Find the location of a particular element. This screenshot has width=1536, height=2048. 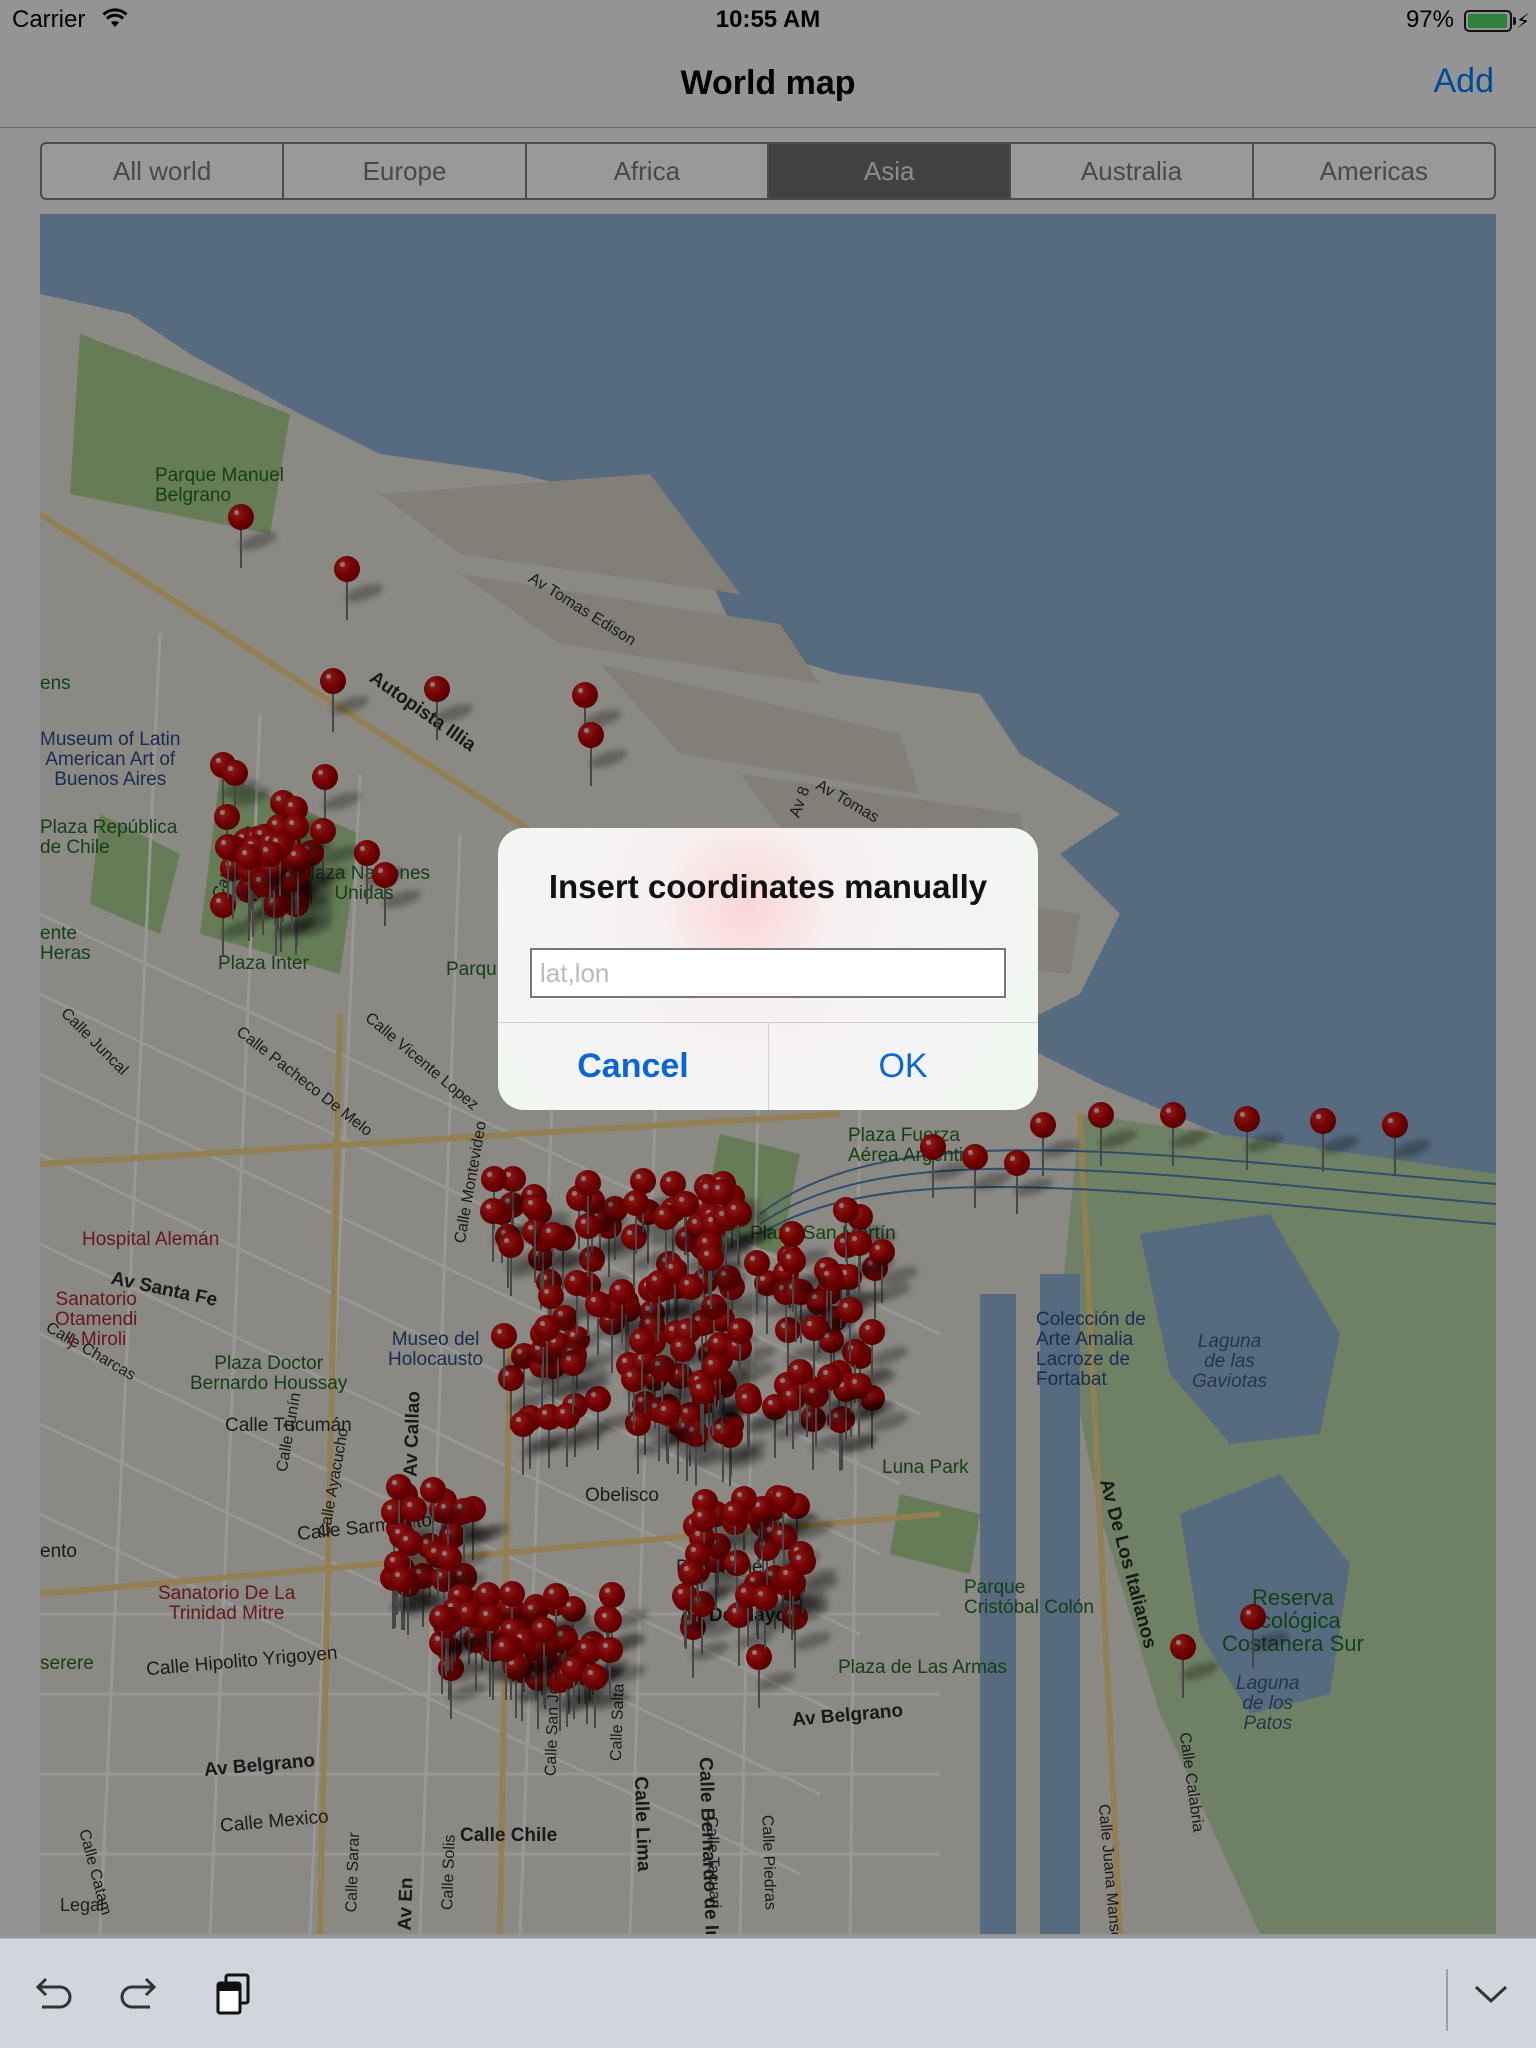

coordinates-dialog: Insert coordinates manually Cancel OK is located at coordinates (768, 969).